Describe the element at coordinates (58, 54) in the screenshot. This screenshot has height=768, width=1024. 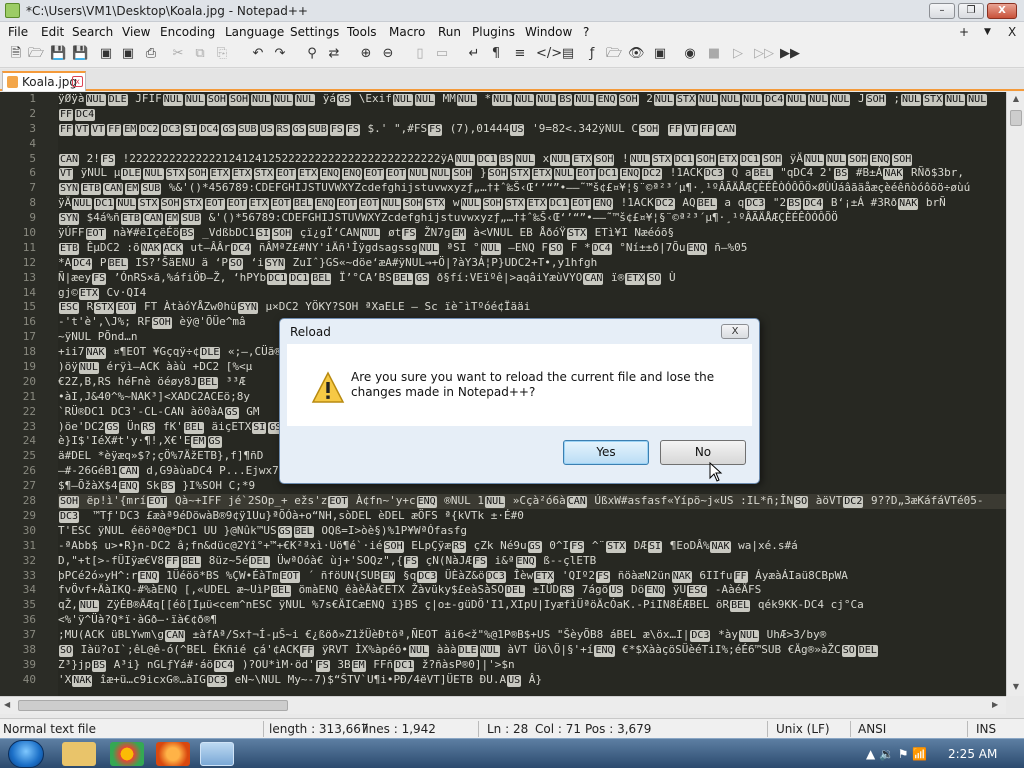
I see `save-icon: 💾` at that location.